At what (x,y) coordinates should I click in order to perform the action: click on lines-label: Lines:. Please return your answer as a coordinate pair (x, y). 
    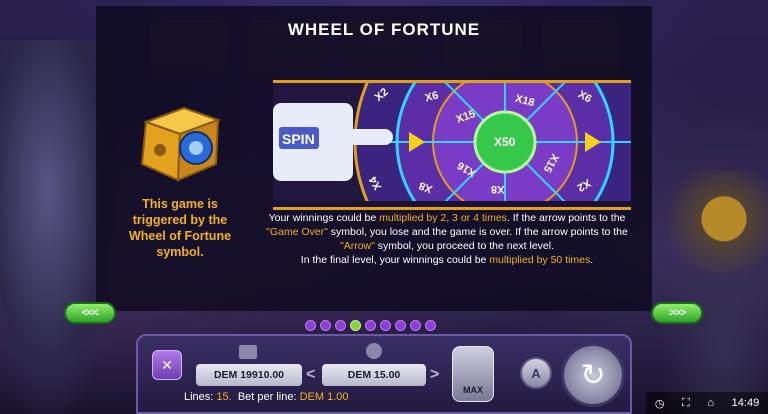
    Looking at the image, I should click on (199, 397).